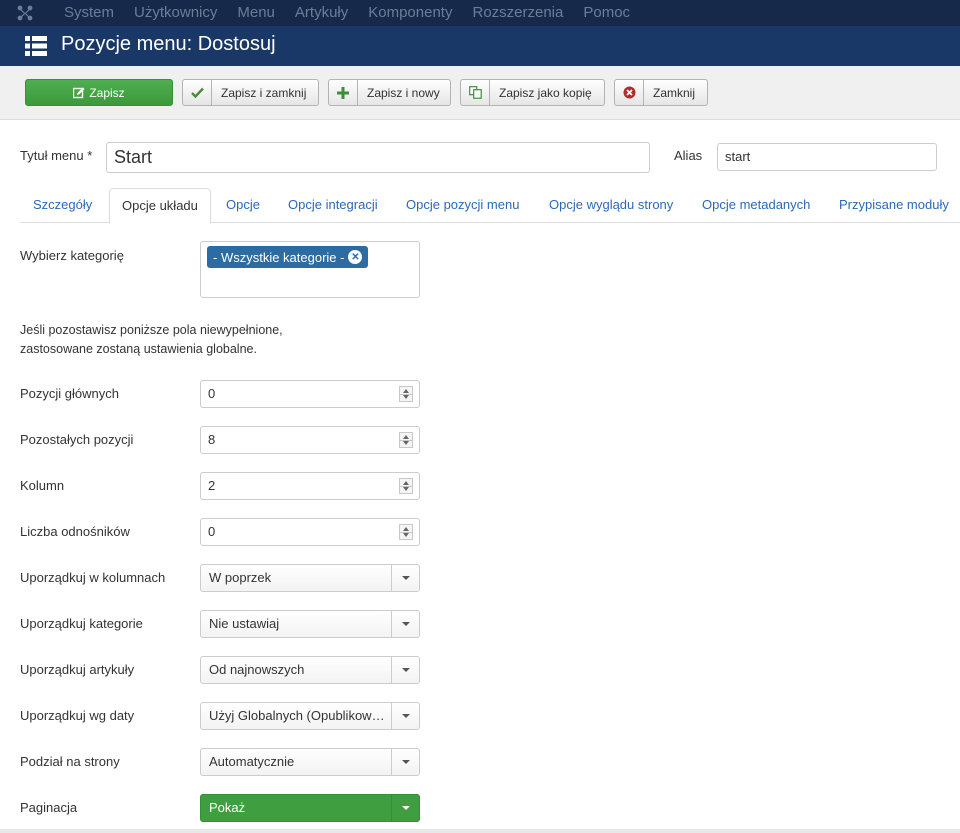 This screenshot has height=833, width=960. I want to click on page-header: Pozycje menu: Dostosuj, so click(480, 46).